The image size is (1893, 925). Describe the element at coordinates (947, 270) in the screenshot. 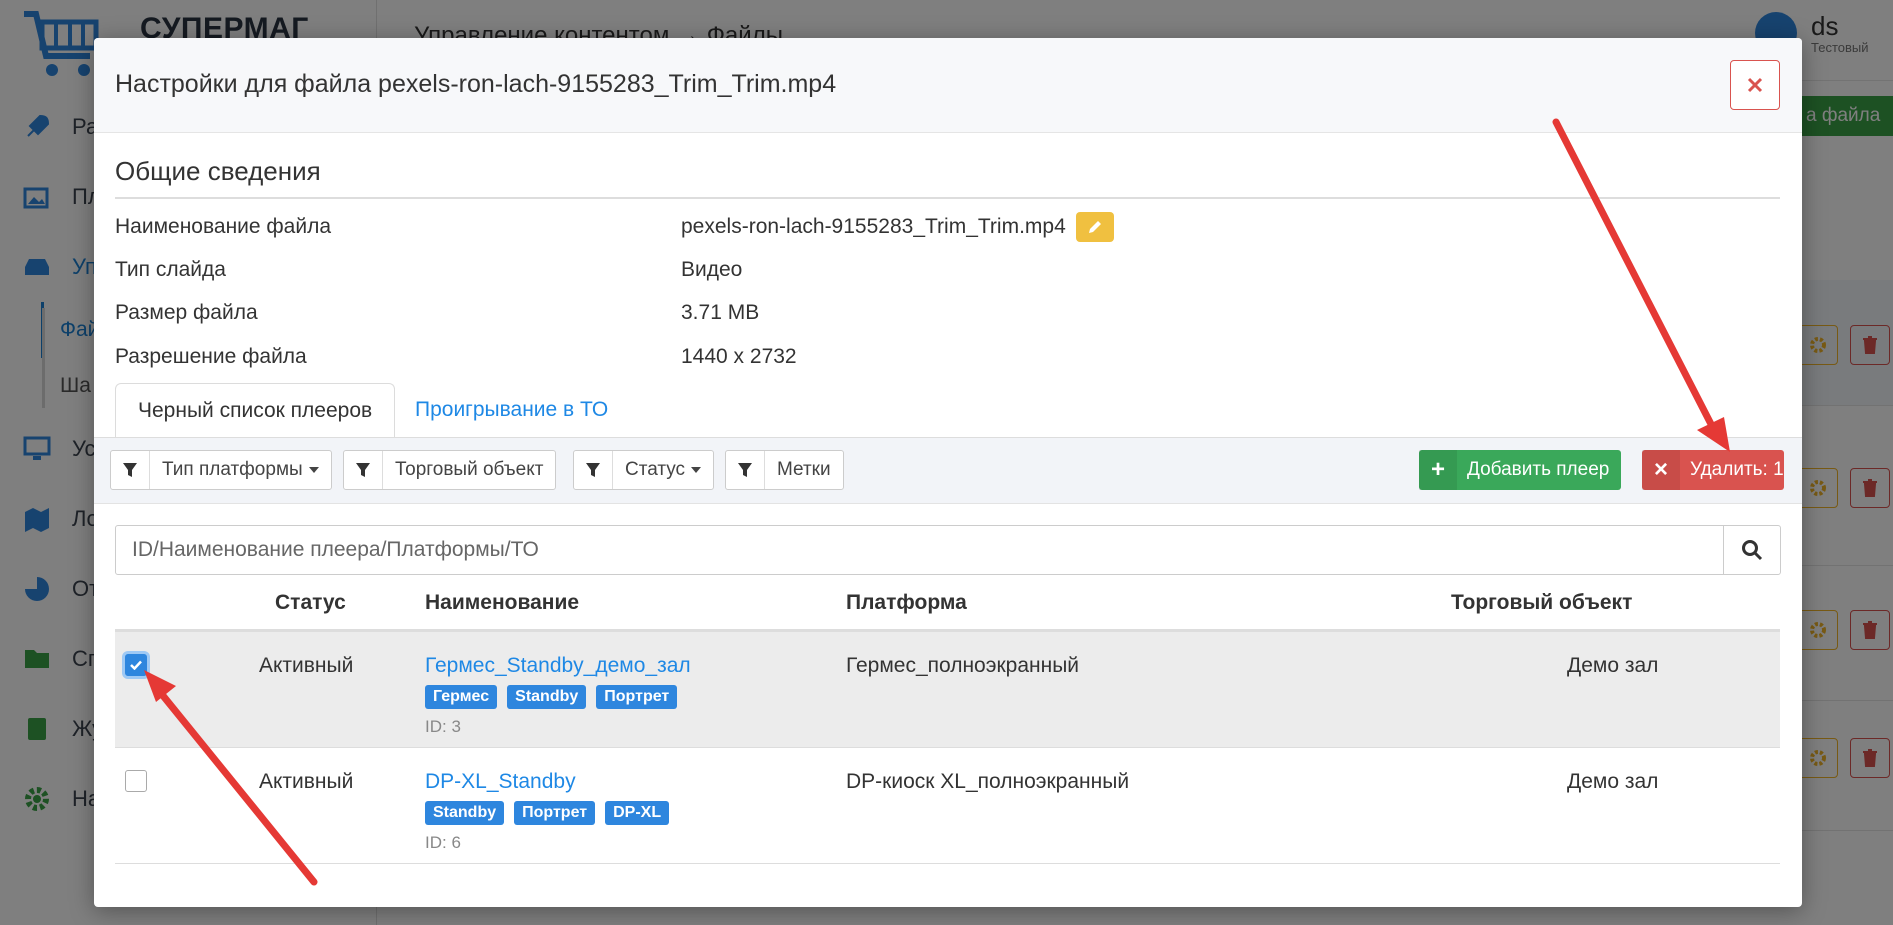

I see `info-row-slide-type: Тип слайда Видео` at that location.